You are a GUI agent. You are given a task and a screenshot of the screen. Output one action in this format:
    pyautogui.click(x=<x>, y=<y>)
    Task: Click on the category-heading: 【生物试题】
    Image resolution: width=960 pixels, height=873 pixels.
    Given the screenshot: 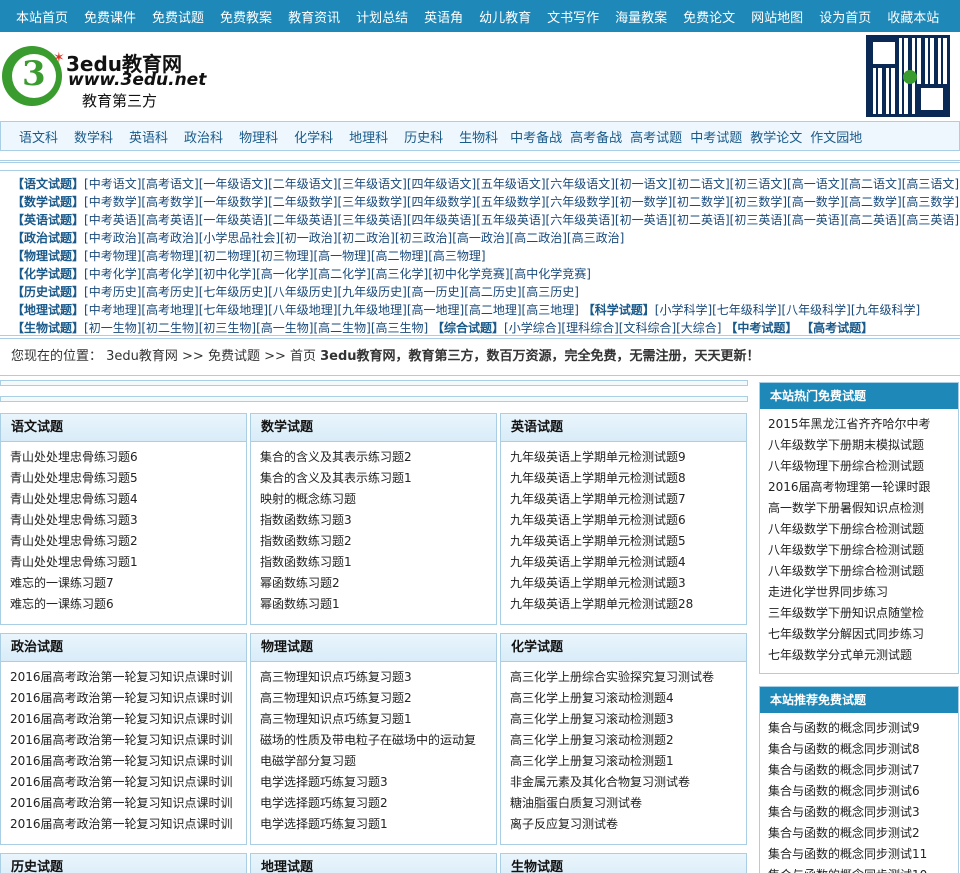 What is the action you would take?
    pyautogui.click(x=48, y=328)
    